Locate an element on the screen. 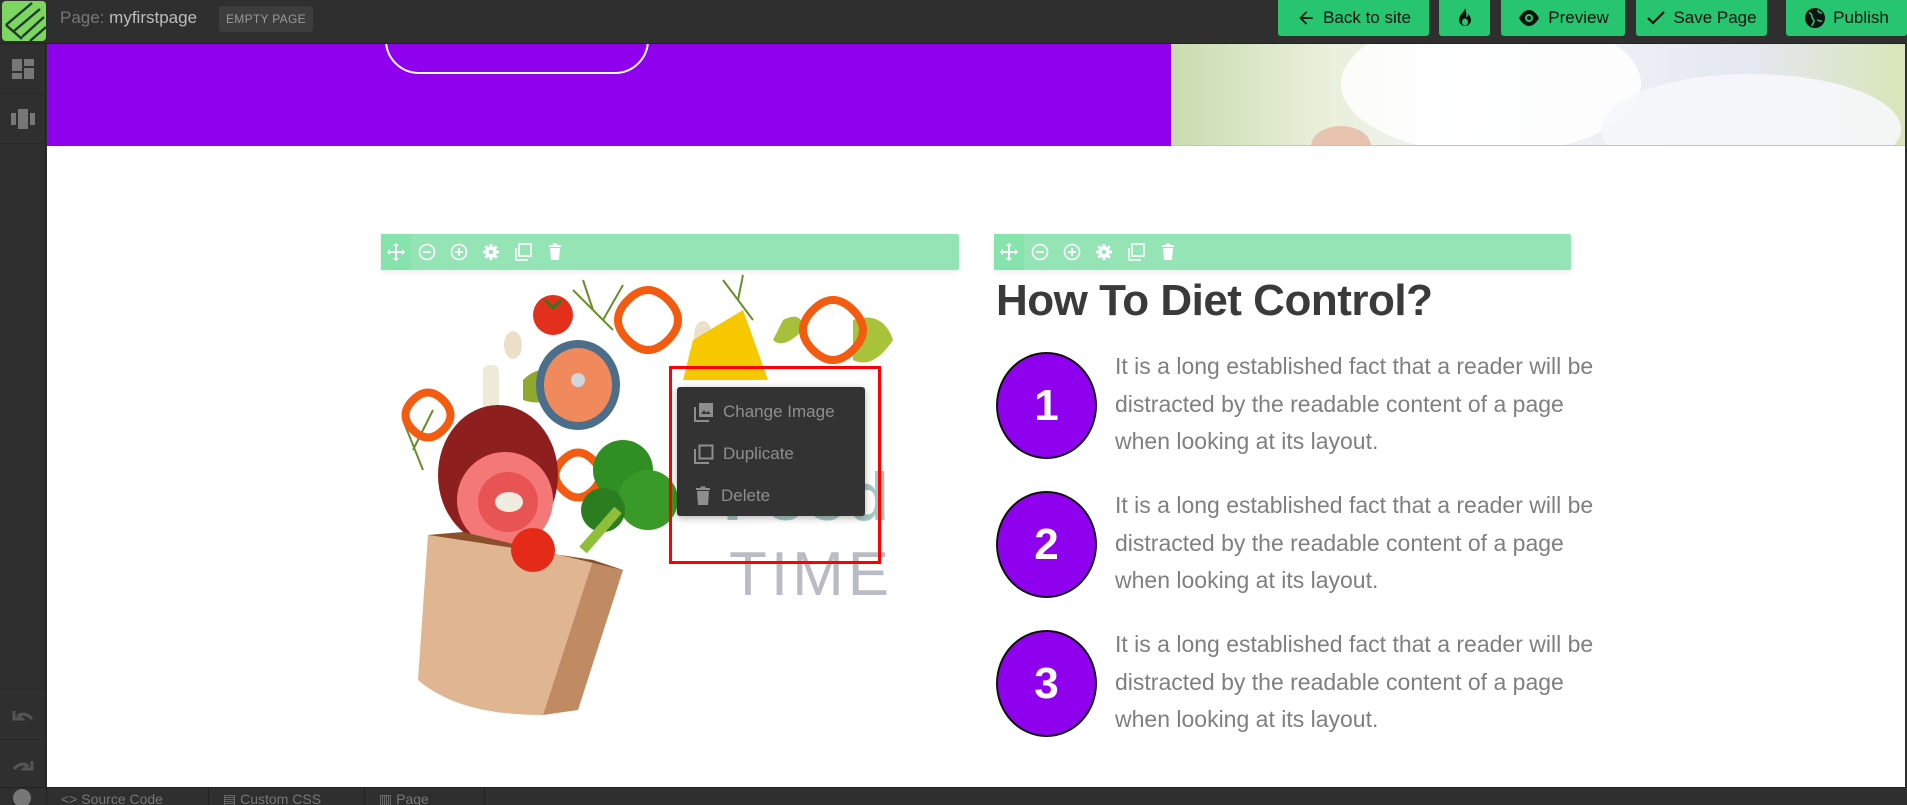 The width and height of the screenshot is (1907, 805). hero-outline-button is located at coordinates (517, 59).